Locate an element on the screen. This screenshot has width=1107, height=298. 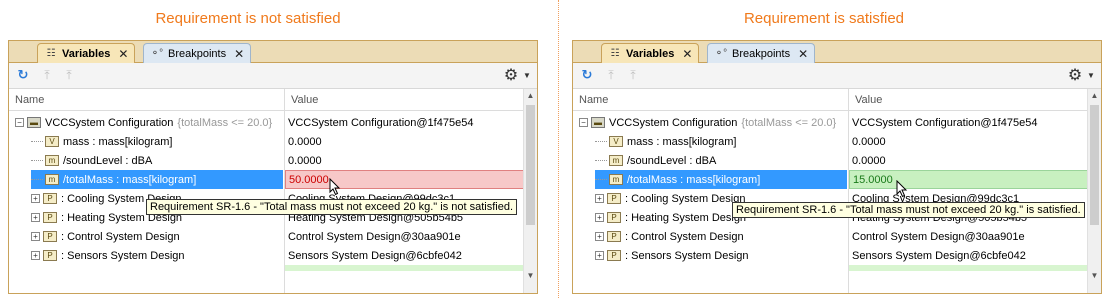
tab-variables-label: Variables is located at coordinates (650, 53).